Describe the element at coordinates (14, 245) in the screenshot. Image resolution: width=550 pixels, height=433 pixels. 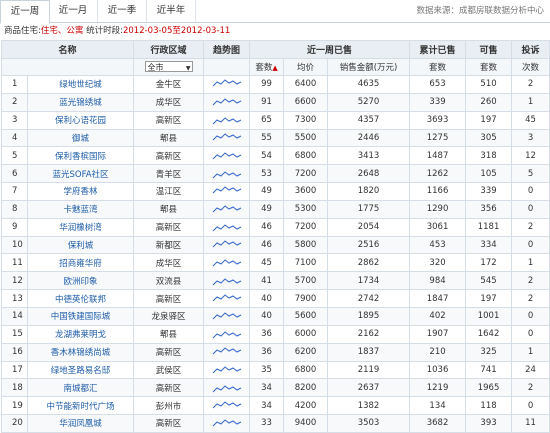
I see `row-number: 10` at that location.